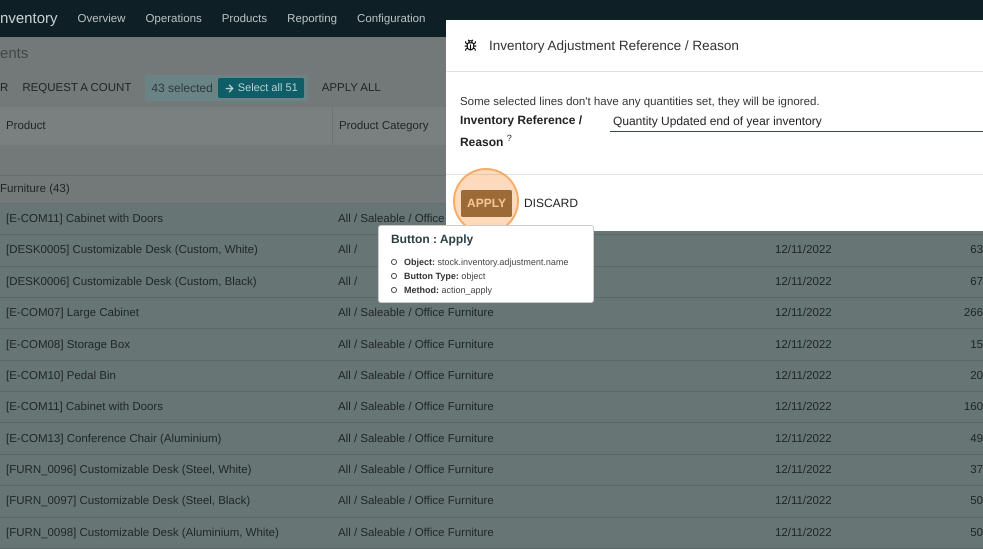 This screenshot has height=549, width=983. Describe the element at coordinates (131, 282) in the screenshot. I see `product-cell-text: [DESK0006] Customizable Desk (Custom, Black)` at that location.